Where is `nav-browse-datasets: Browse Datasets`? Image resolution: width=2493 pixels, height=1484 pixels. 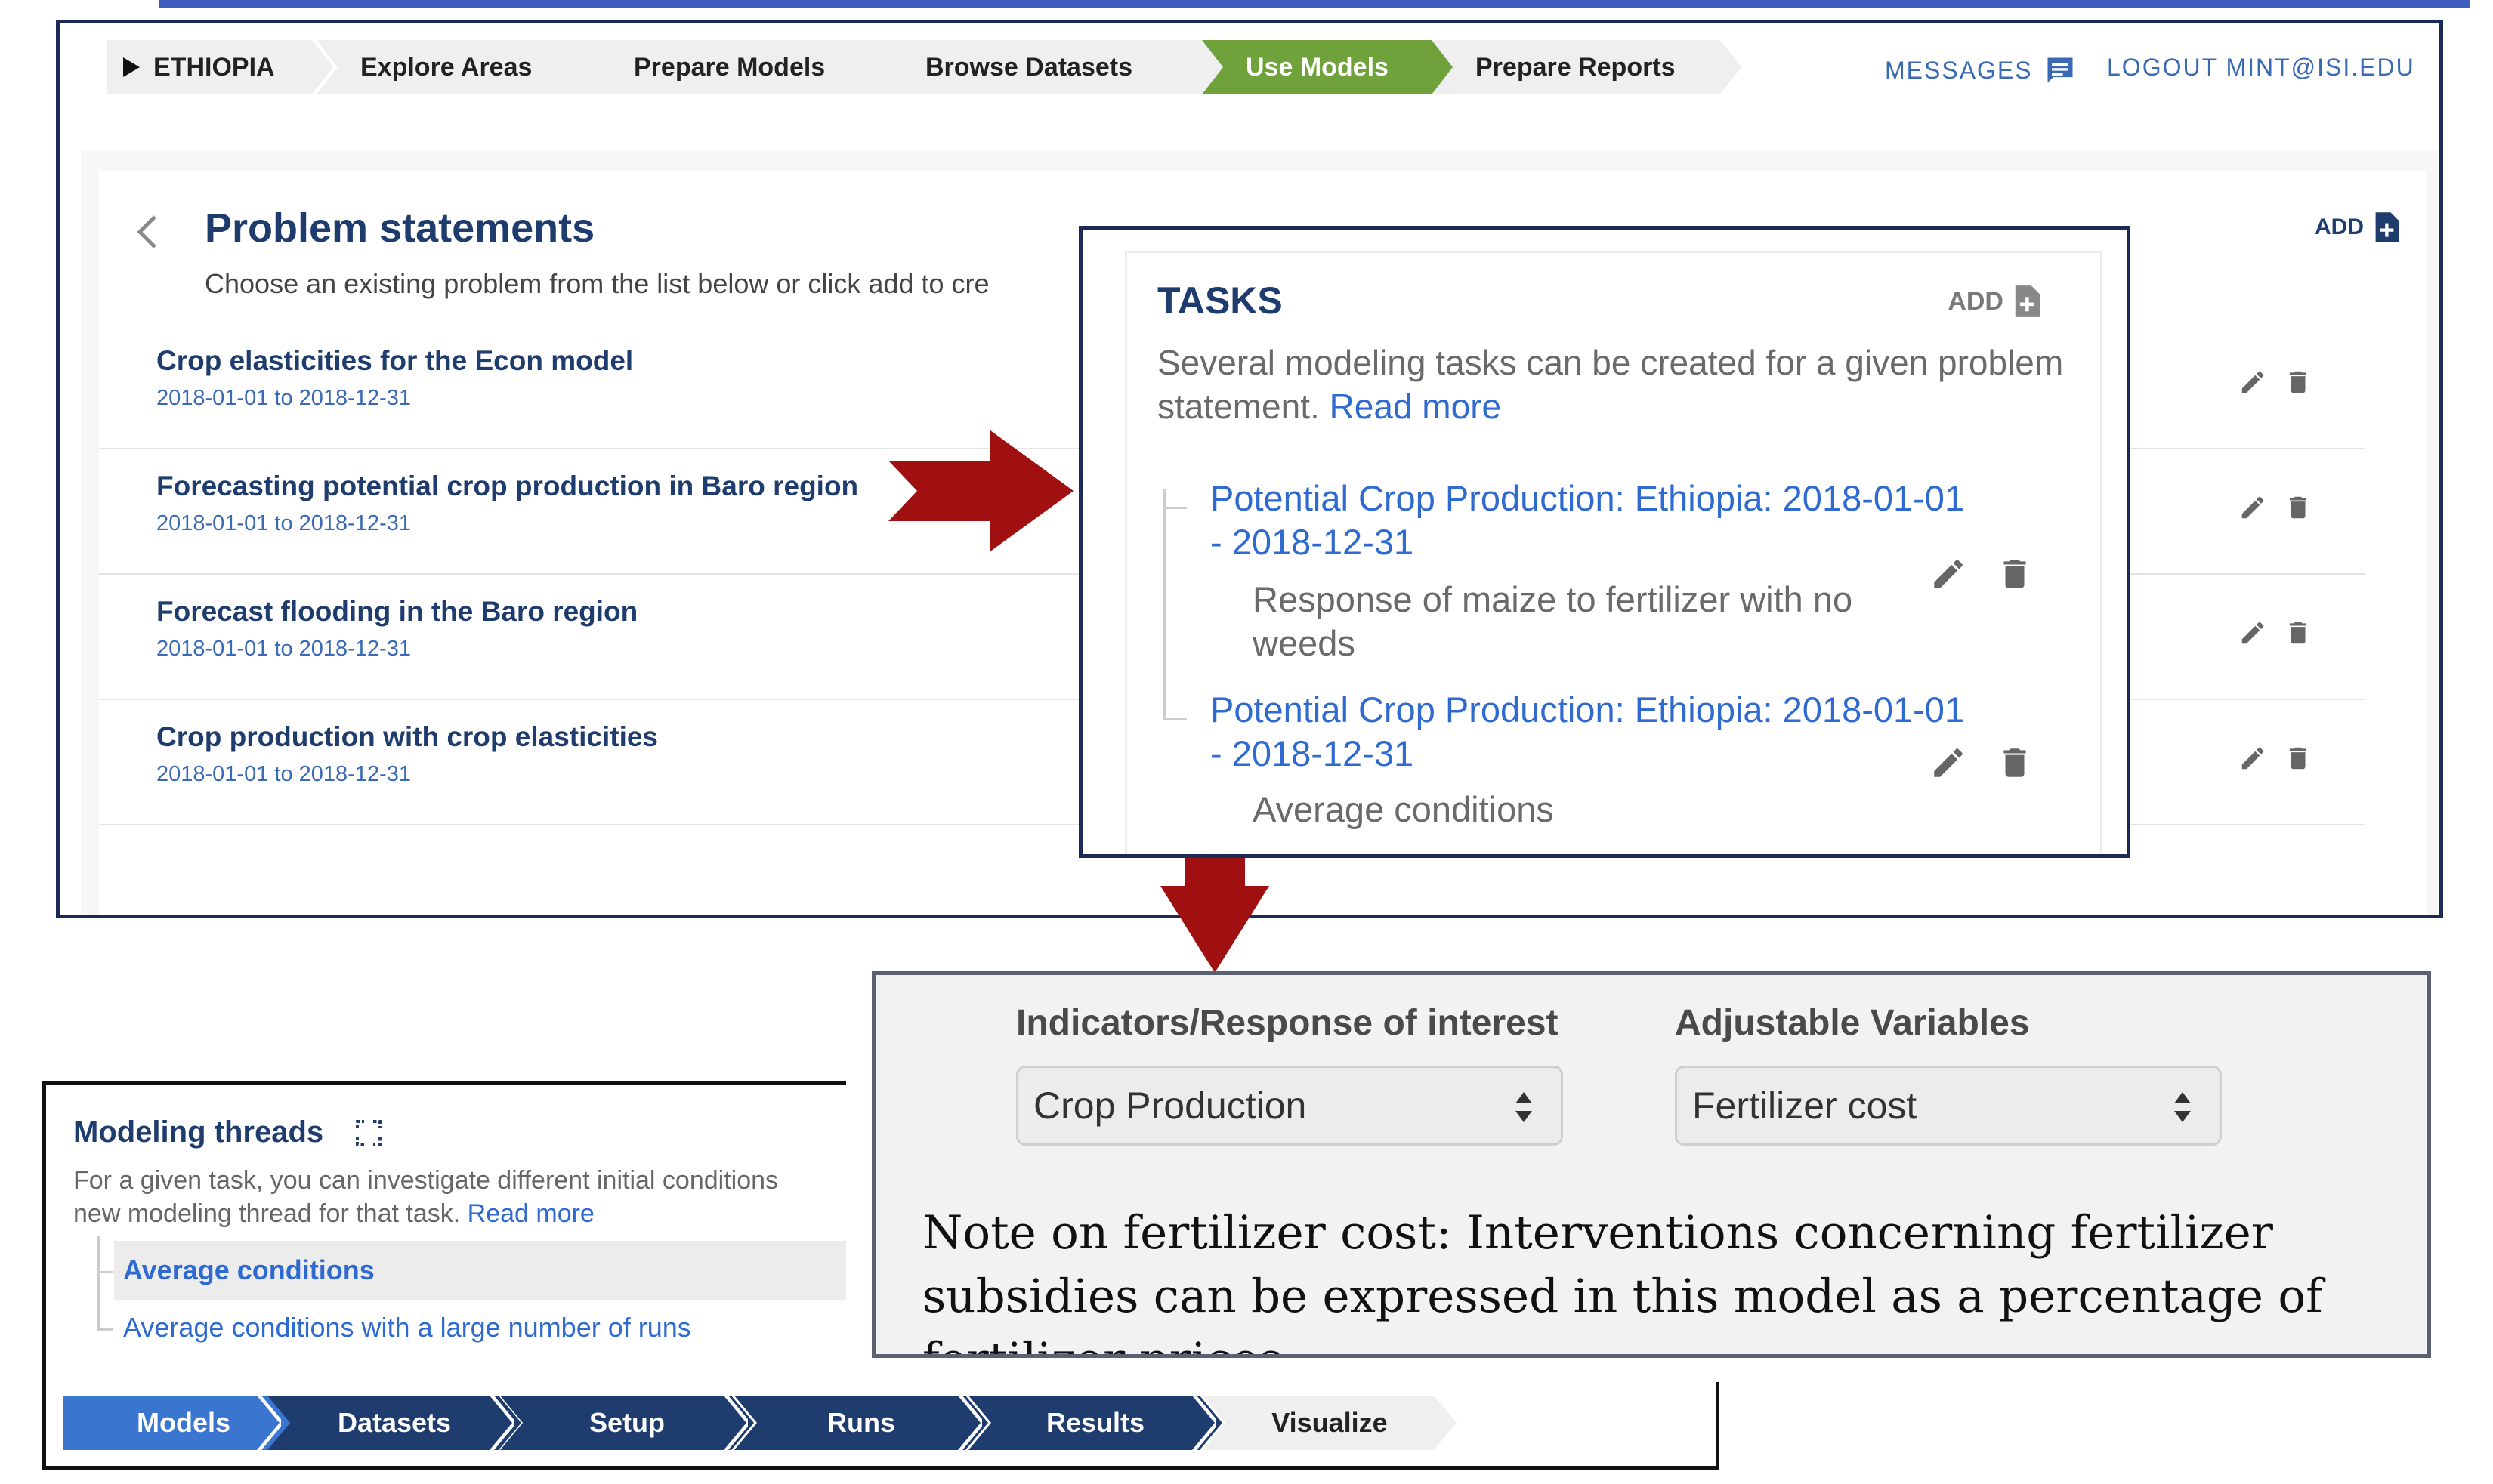 nav-browse-datasets: Browse Datasets is located at coordinates (1056, 67).